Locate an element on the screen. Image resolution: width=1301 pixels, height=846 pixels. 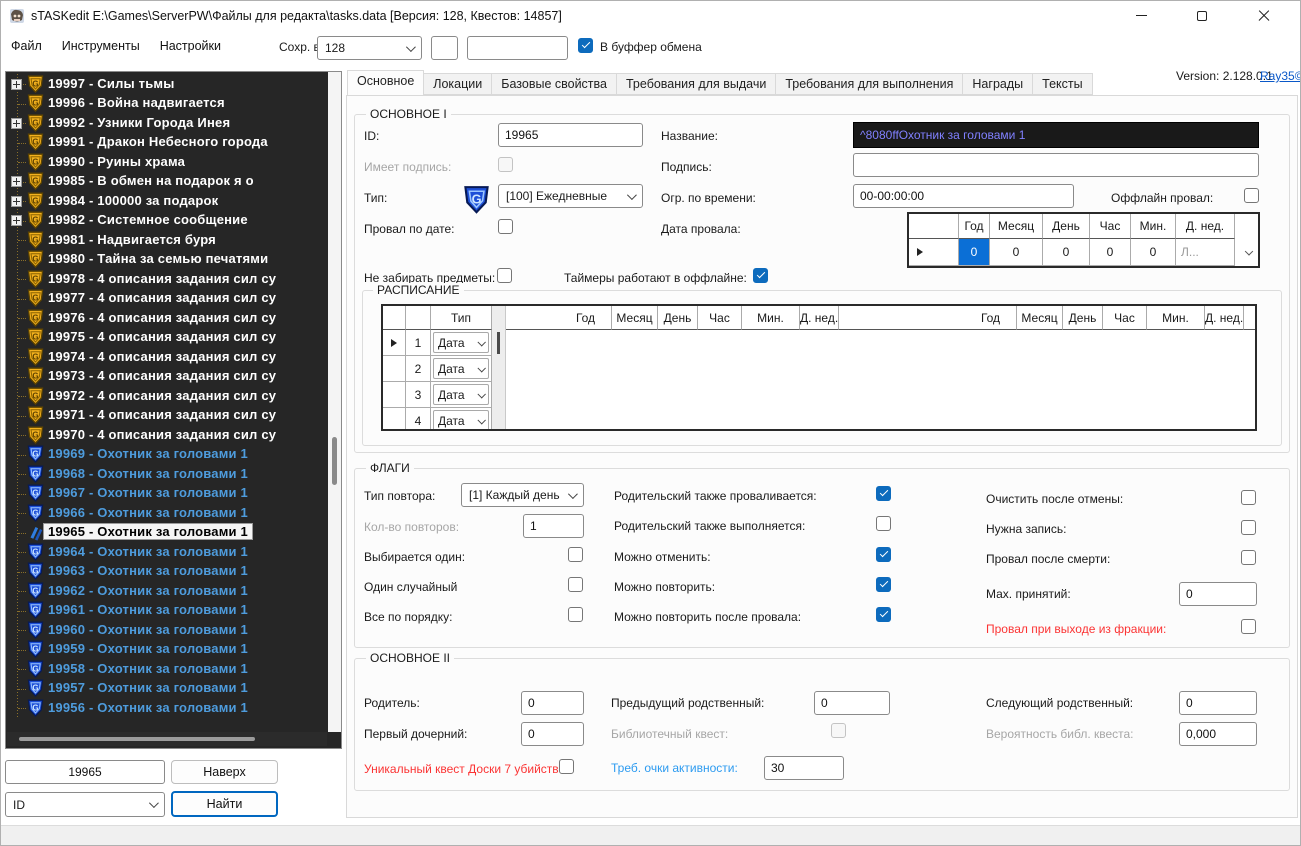
tree-item: G 19992 - Узники Города Инея is located at coordinates (167, 123).